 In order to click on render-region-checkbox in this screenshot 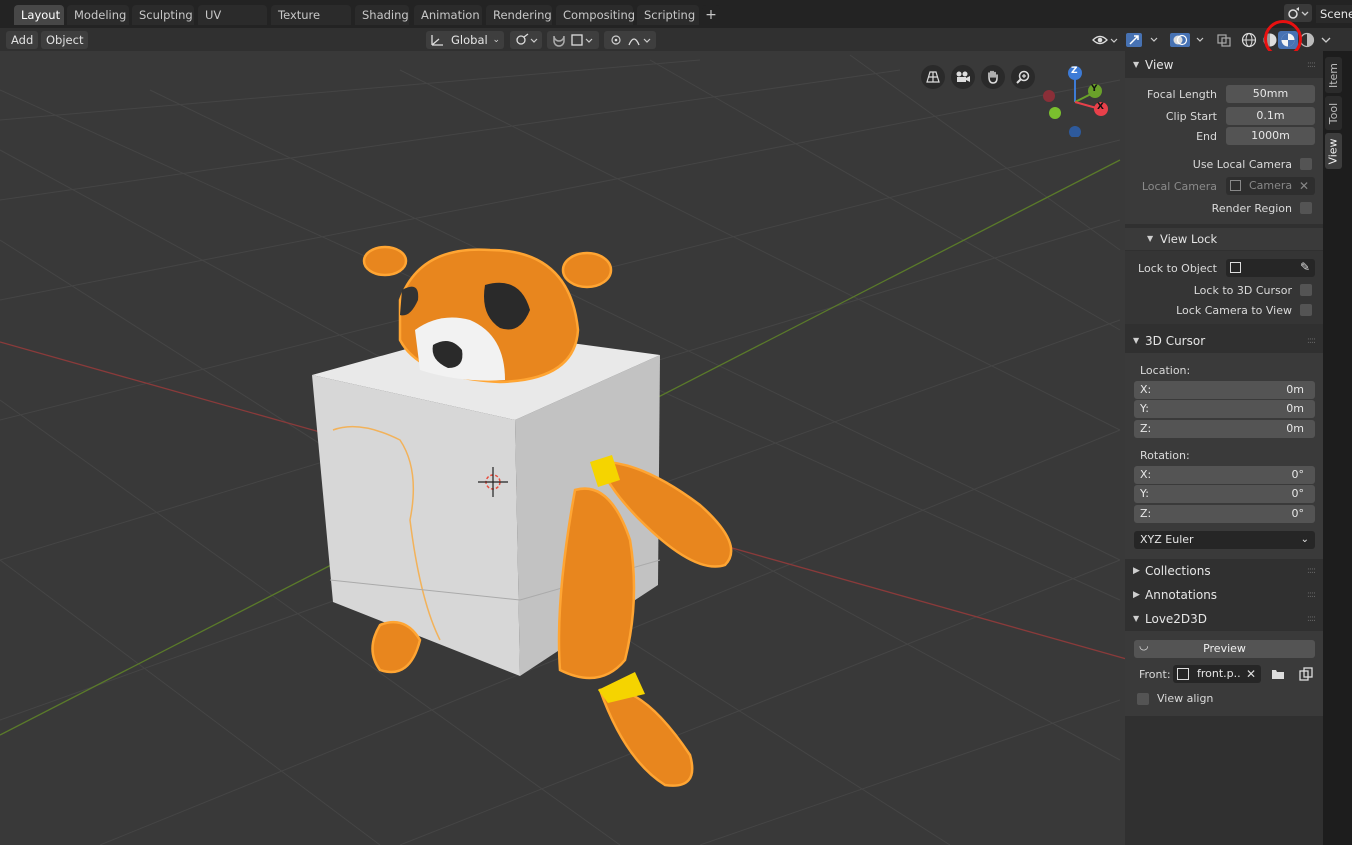, I will do `click(1306, 208)`.